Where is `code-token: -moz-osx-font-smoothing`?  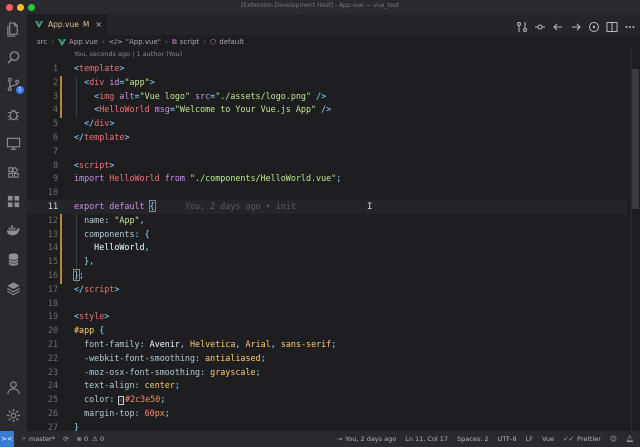
code-token: -moz-osx-font-smoothing is located at coordinates (142, 371).